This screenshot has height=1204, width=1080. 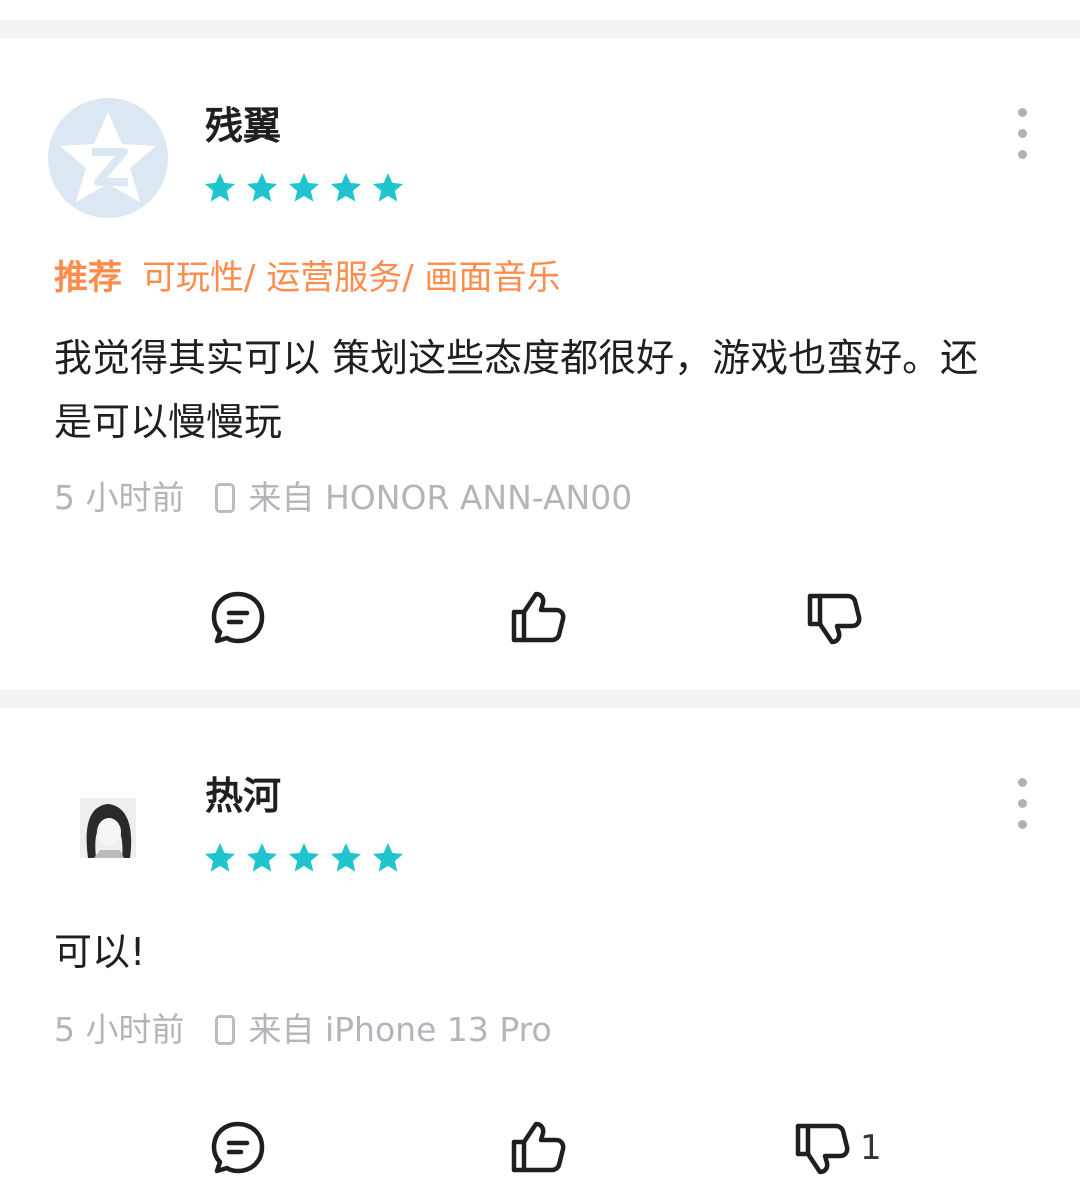 I want to click on review-divider, so click(x=540, y=699).